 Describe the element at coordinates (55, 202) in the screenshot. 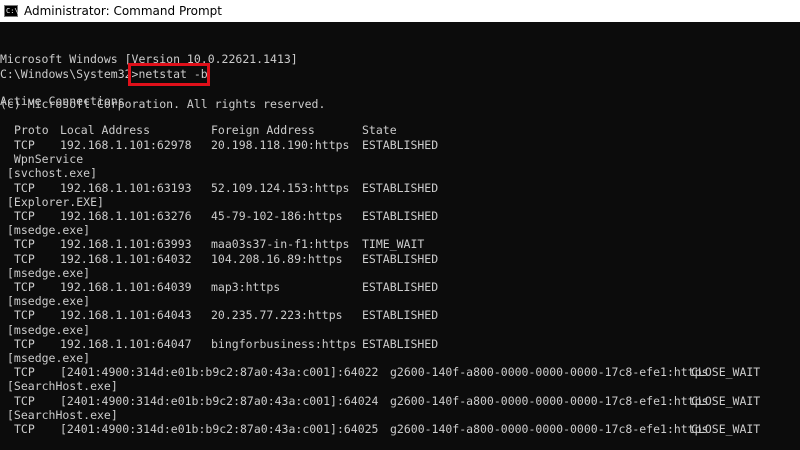

I see `process-name: [Explorer.EXE]` at that location.